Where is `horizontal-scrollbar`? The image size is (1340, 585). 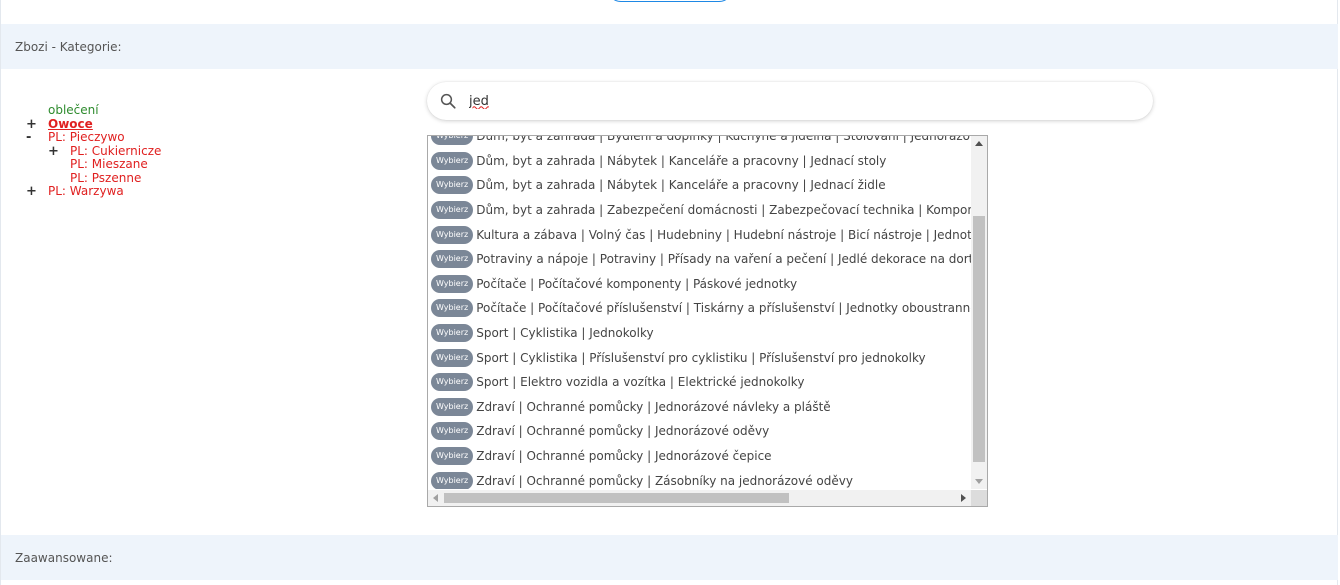
horizontal-scrollbar is located at coordinates (699, 498).